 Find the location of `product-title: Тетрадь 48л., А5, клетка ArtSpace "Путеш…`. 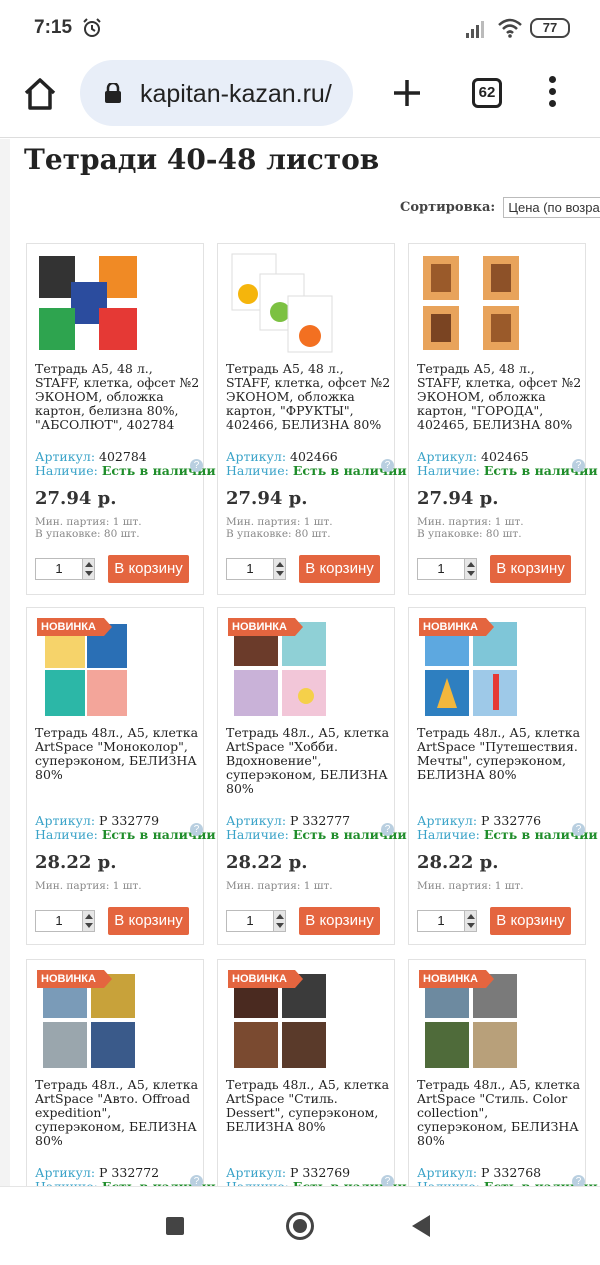

product-title: Тетрадь 48л., А5, клетка ArtSpace "Путеш… is located at coordinates (499, 754).